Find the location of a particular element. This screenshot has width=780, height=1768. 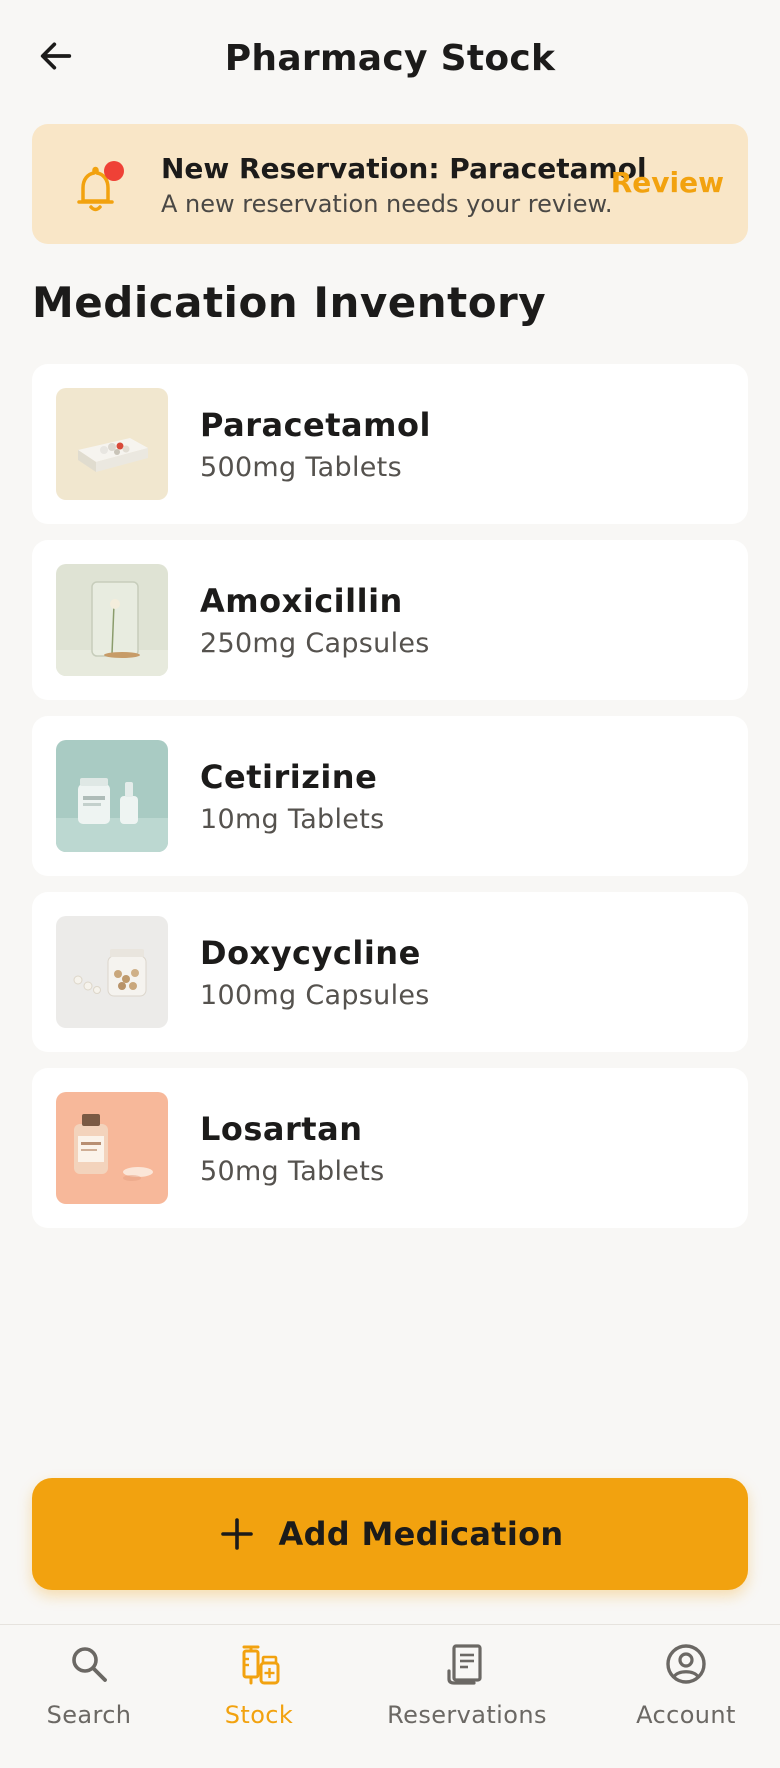

medication-card: Amoxicillin 250mg Capsules is located at coordinates (390, 620).